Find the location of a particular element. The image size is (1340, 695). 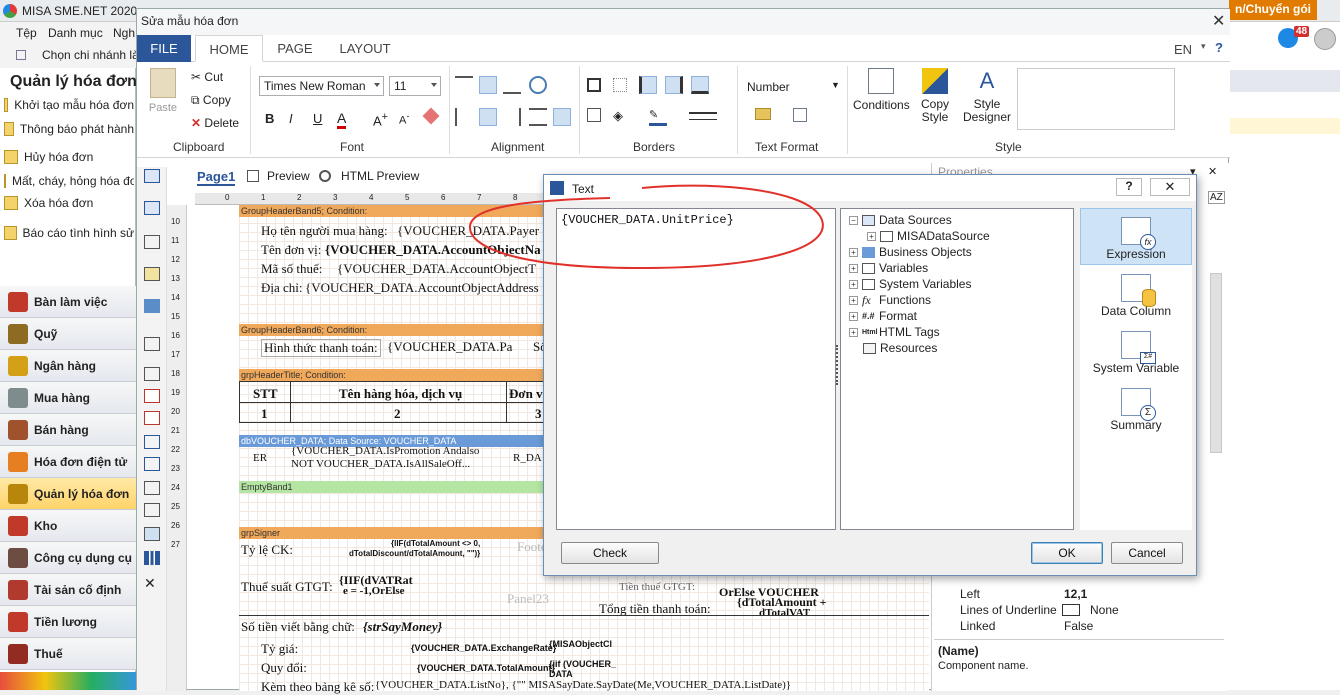

module-bank: Ngân hàng is located at coordinates (68, 366).